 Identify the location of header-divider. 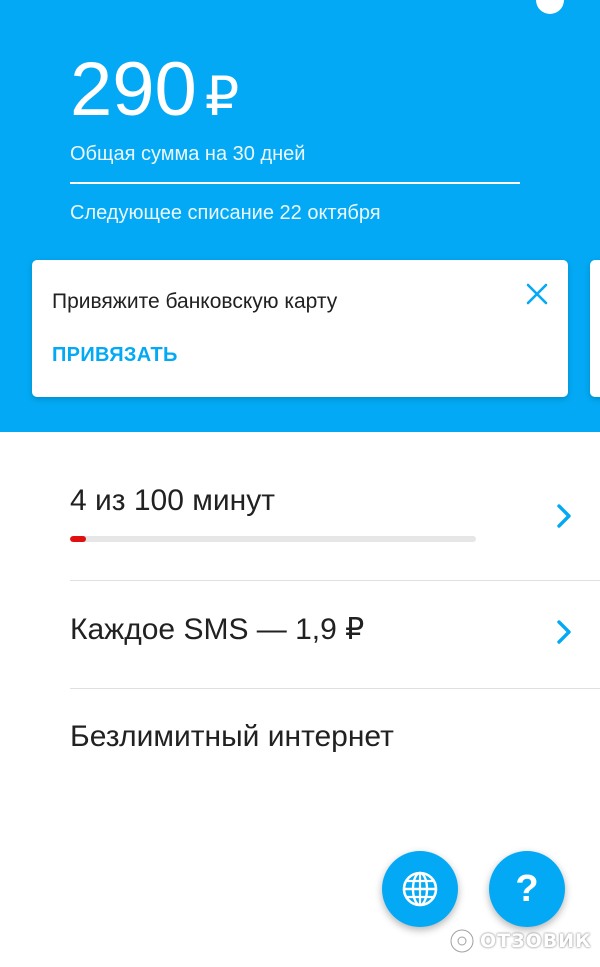
(295, 183).